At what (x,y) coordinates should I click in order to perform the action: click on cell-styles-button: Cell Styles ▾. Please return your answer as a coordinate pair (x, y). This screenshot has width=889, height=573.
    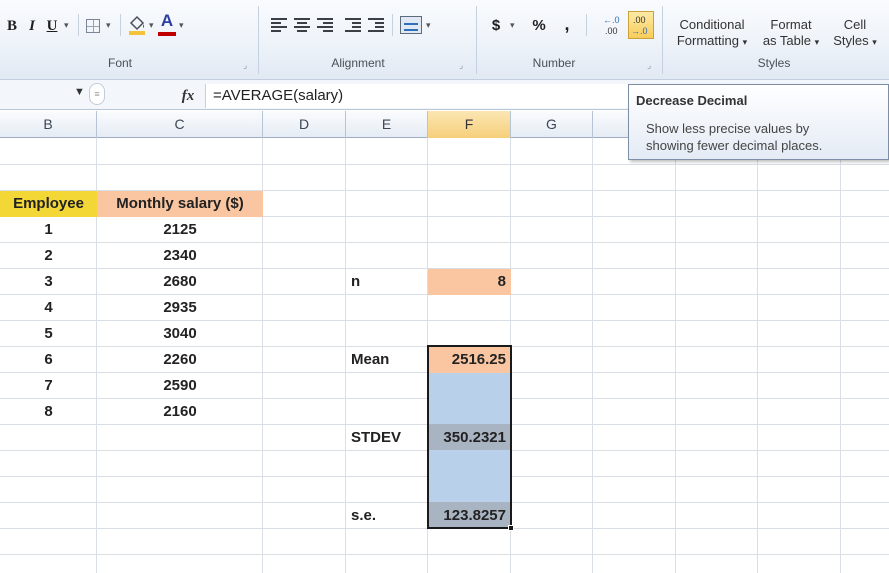
    Looking at the image, I should click on (855, 33).